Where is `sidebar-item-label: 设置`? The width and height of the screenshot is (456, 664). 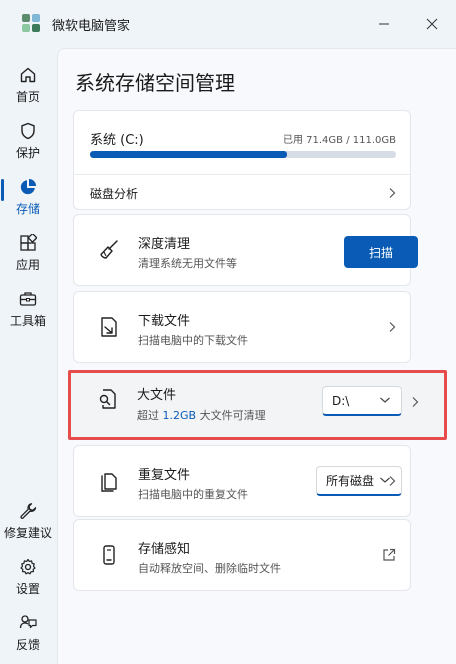
sidebar-item-label: 设置 is located at coordinates (27, 589).